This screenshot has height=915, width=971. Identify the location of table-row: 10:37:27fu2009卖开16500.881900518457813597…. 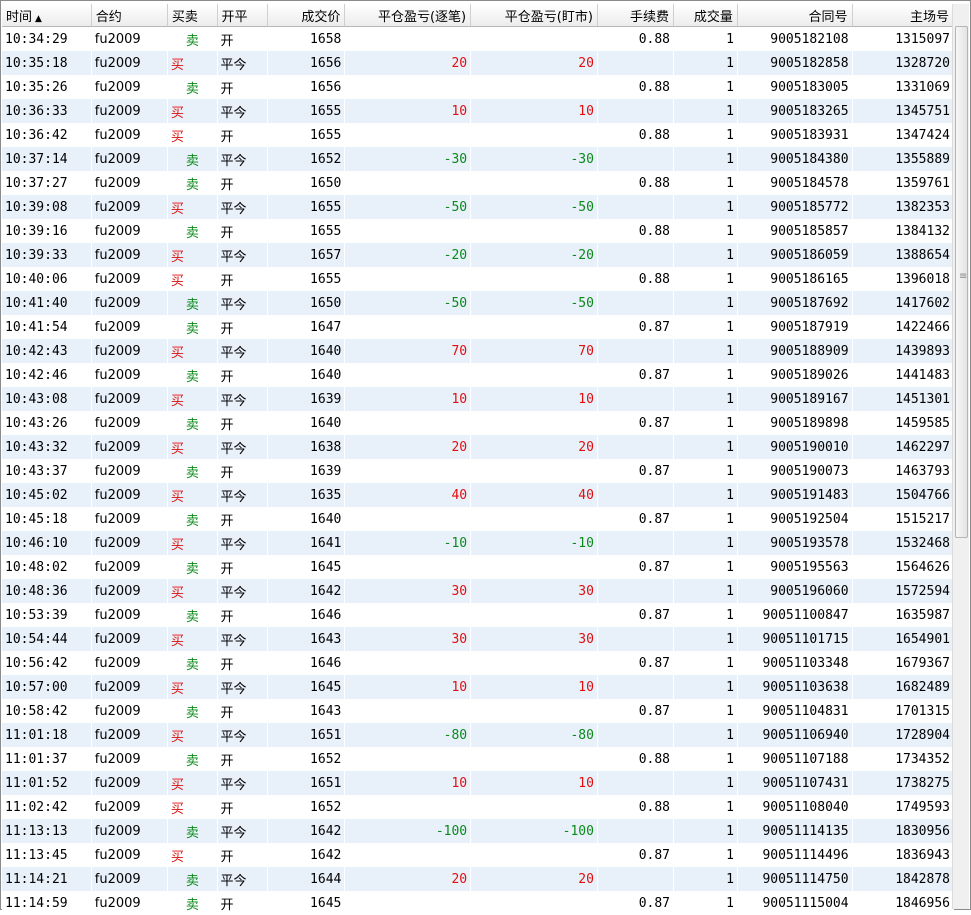
(478, 183).